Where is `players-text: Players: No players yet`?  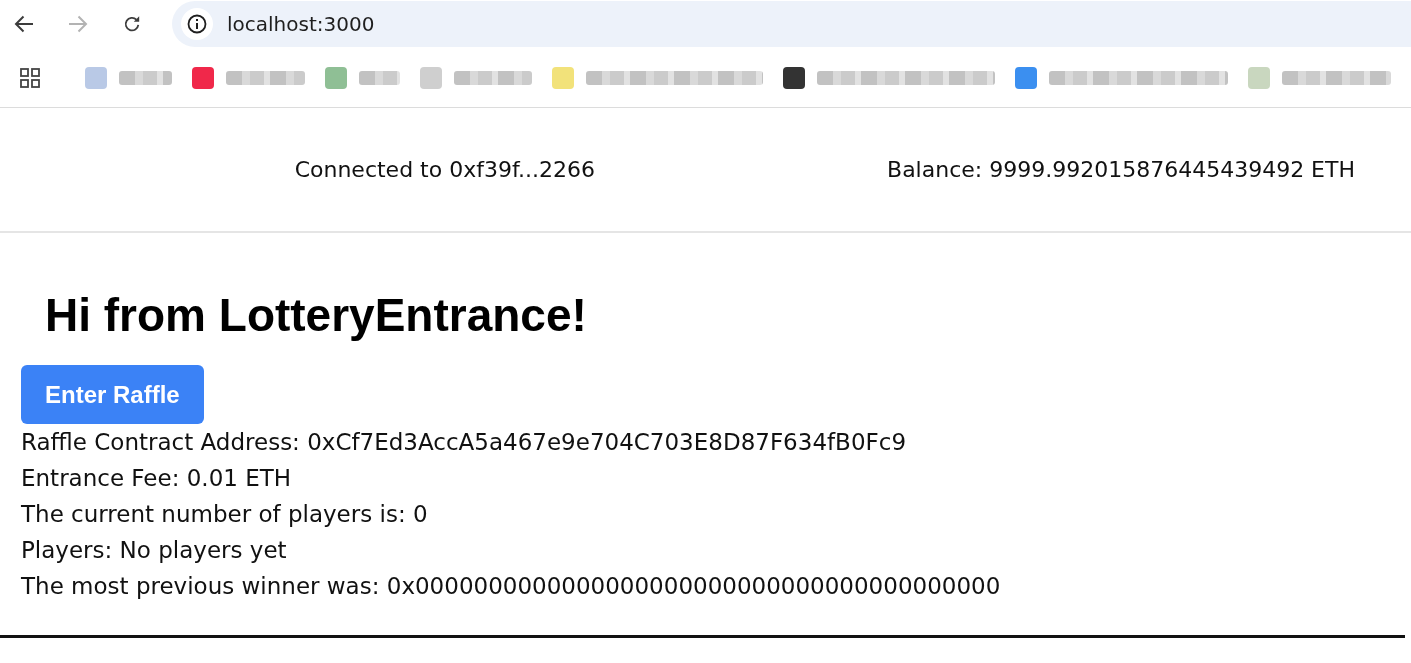
players-text: Players: No players yet is located at coordinates (154, 550).